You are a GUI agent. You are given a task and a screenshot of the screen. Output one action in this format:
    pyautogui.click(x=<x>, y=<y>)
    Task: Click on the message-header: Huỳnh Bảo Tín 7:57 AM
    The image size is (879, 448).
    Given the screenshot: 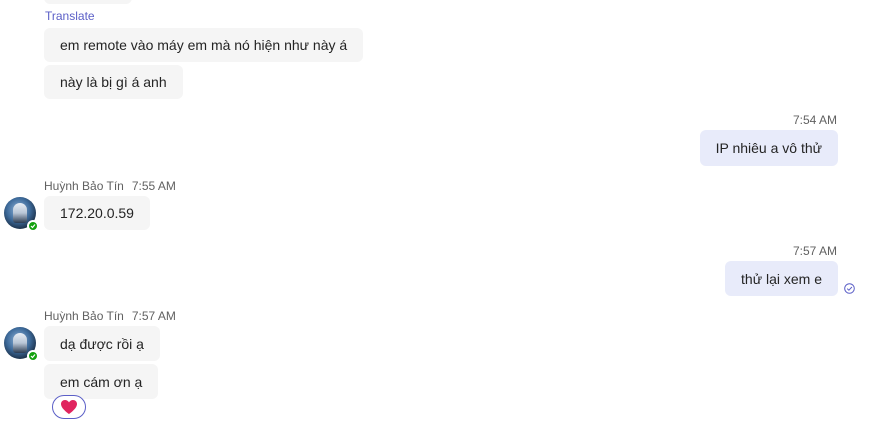 What is the action you would take?
    pyautogui.click(x=110, y=316)
    